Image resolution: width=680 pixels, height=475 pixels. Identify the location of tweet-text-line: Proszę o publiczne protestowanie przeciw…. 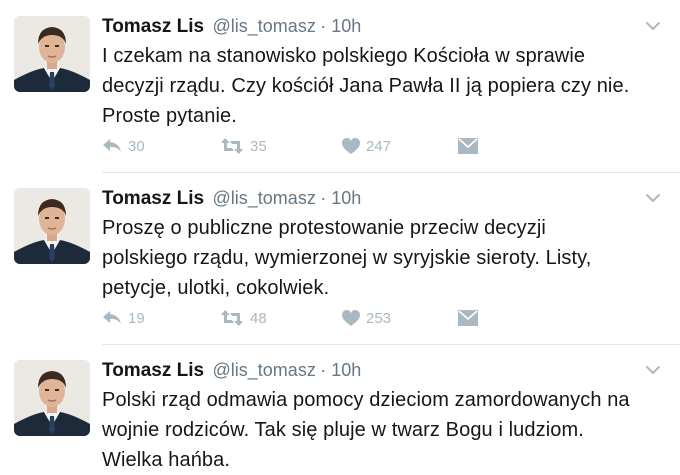
(324, 228).